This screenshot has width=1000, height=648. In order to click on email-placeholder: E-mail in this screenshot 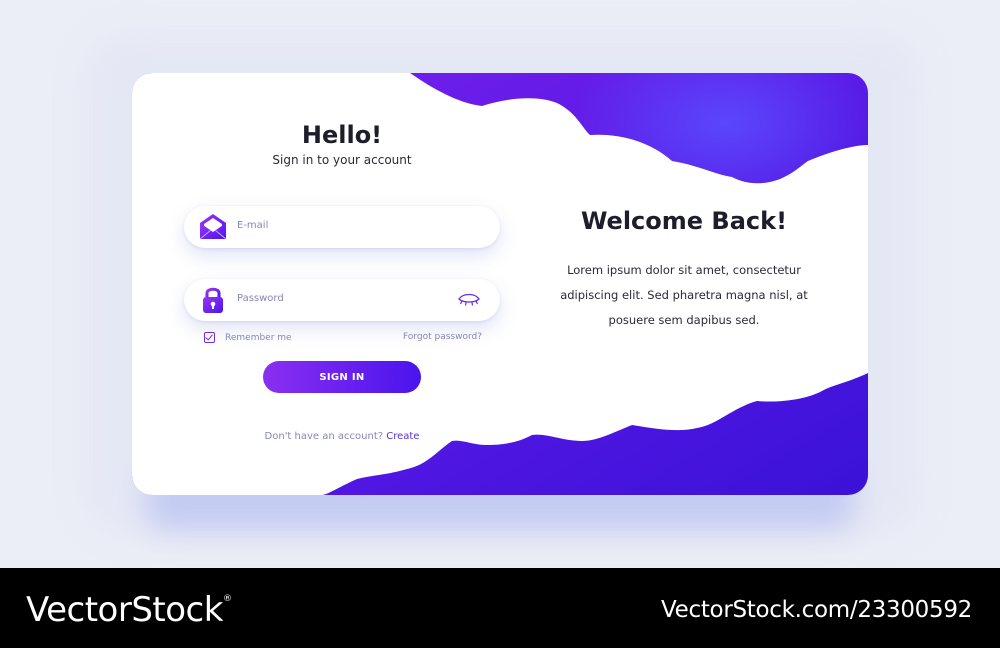, I will do `click(253, 225)`.